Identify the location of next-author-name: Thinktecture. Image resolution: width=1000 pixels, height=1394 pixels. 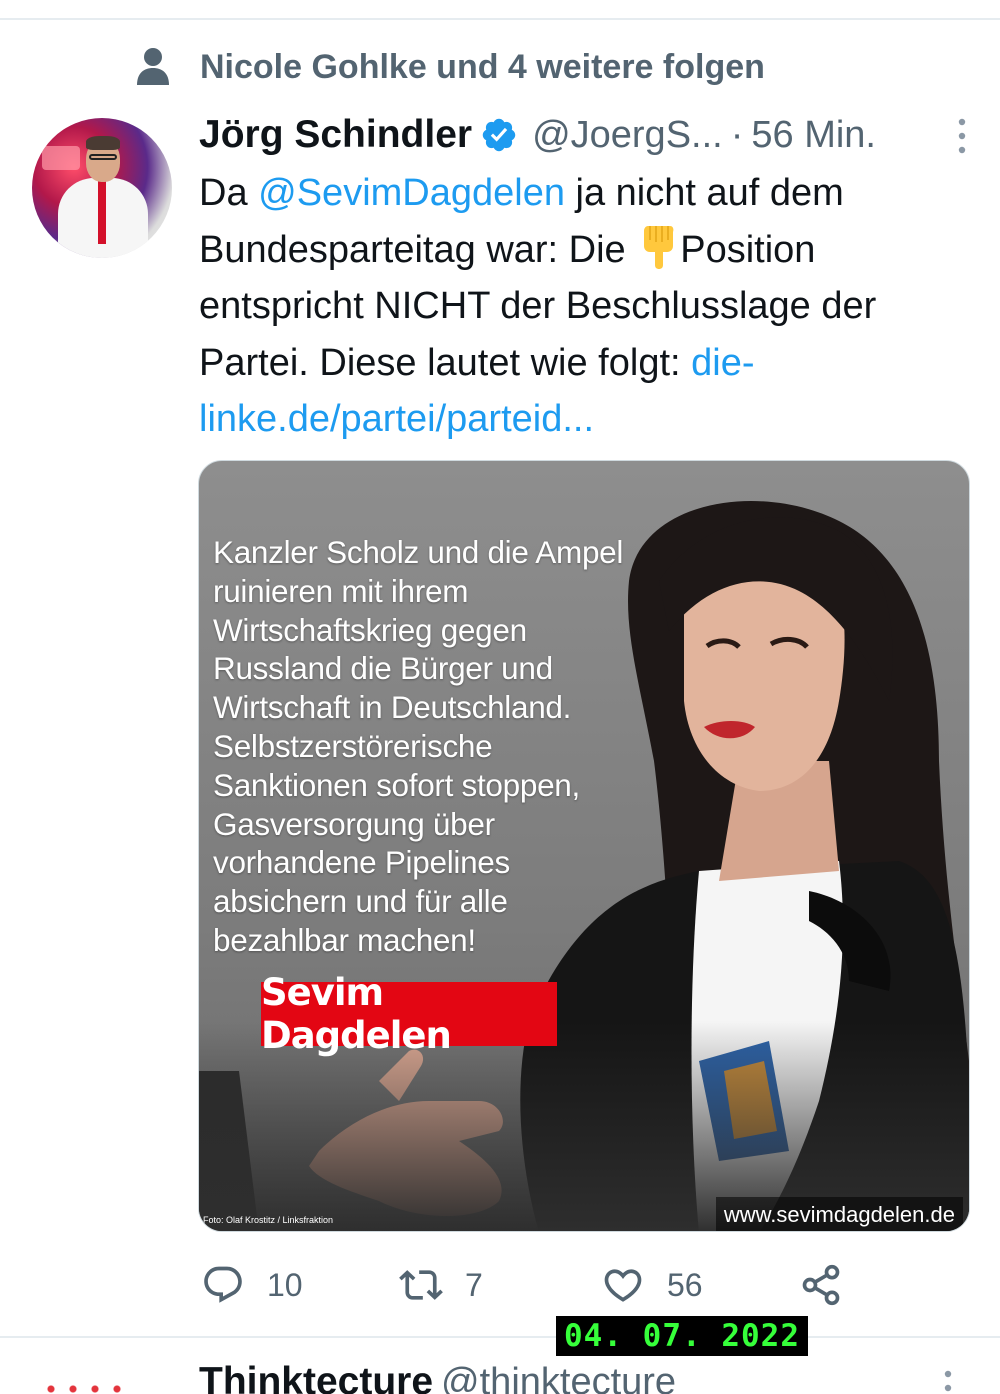
(316, 1377).